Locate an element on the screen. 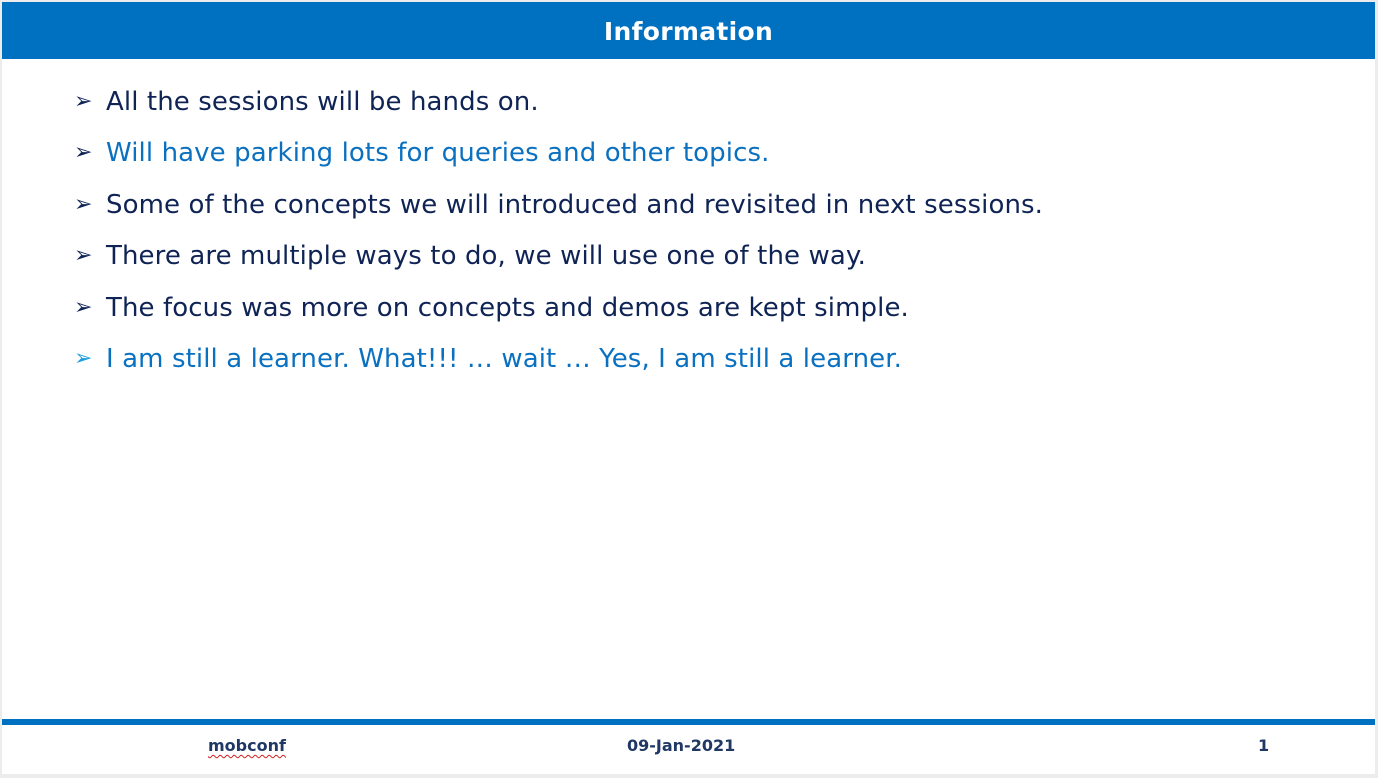 The height and width of the screenshot is (778, 1378). bullet-text: All the sessions will be hands on. is located at coordinates (322, 101).